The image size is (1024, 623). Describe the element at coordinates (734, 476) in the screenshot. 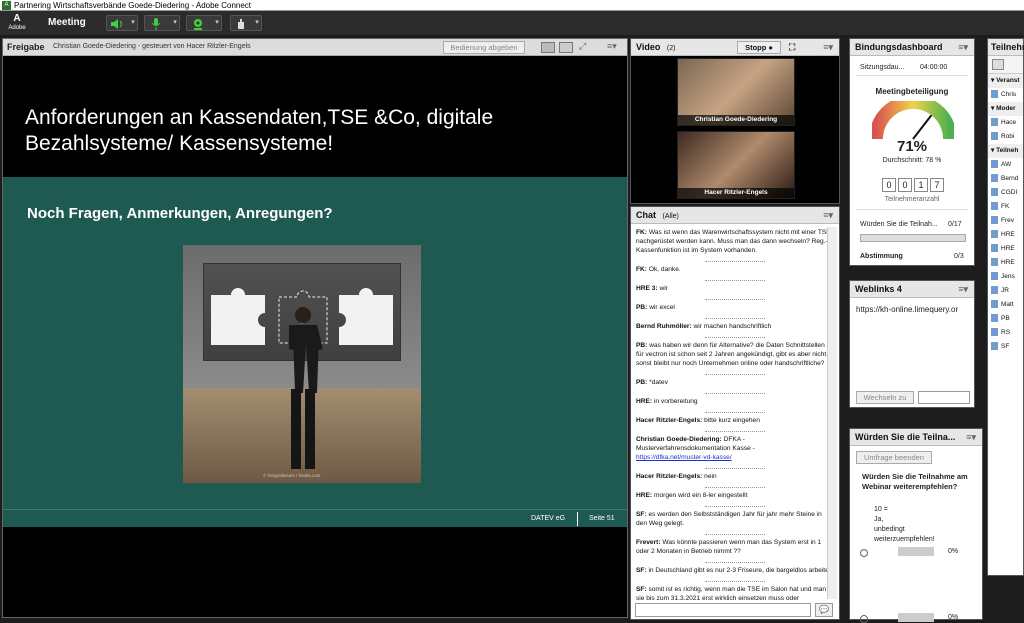

I see `chat-message: Hacer Ritzler-Engels: nein` at that location.